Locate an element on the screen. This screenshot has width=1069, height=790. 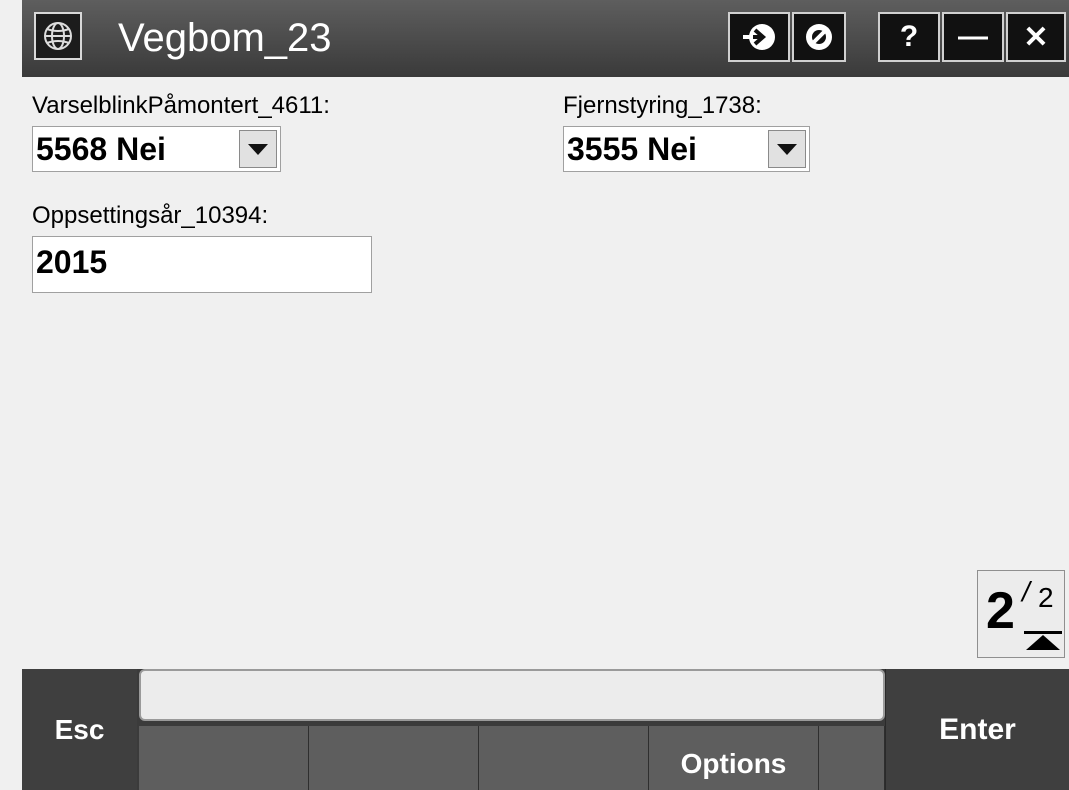
page-total: 2 is located at coordinates (1046, 597).